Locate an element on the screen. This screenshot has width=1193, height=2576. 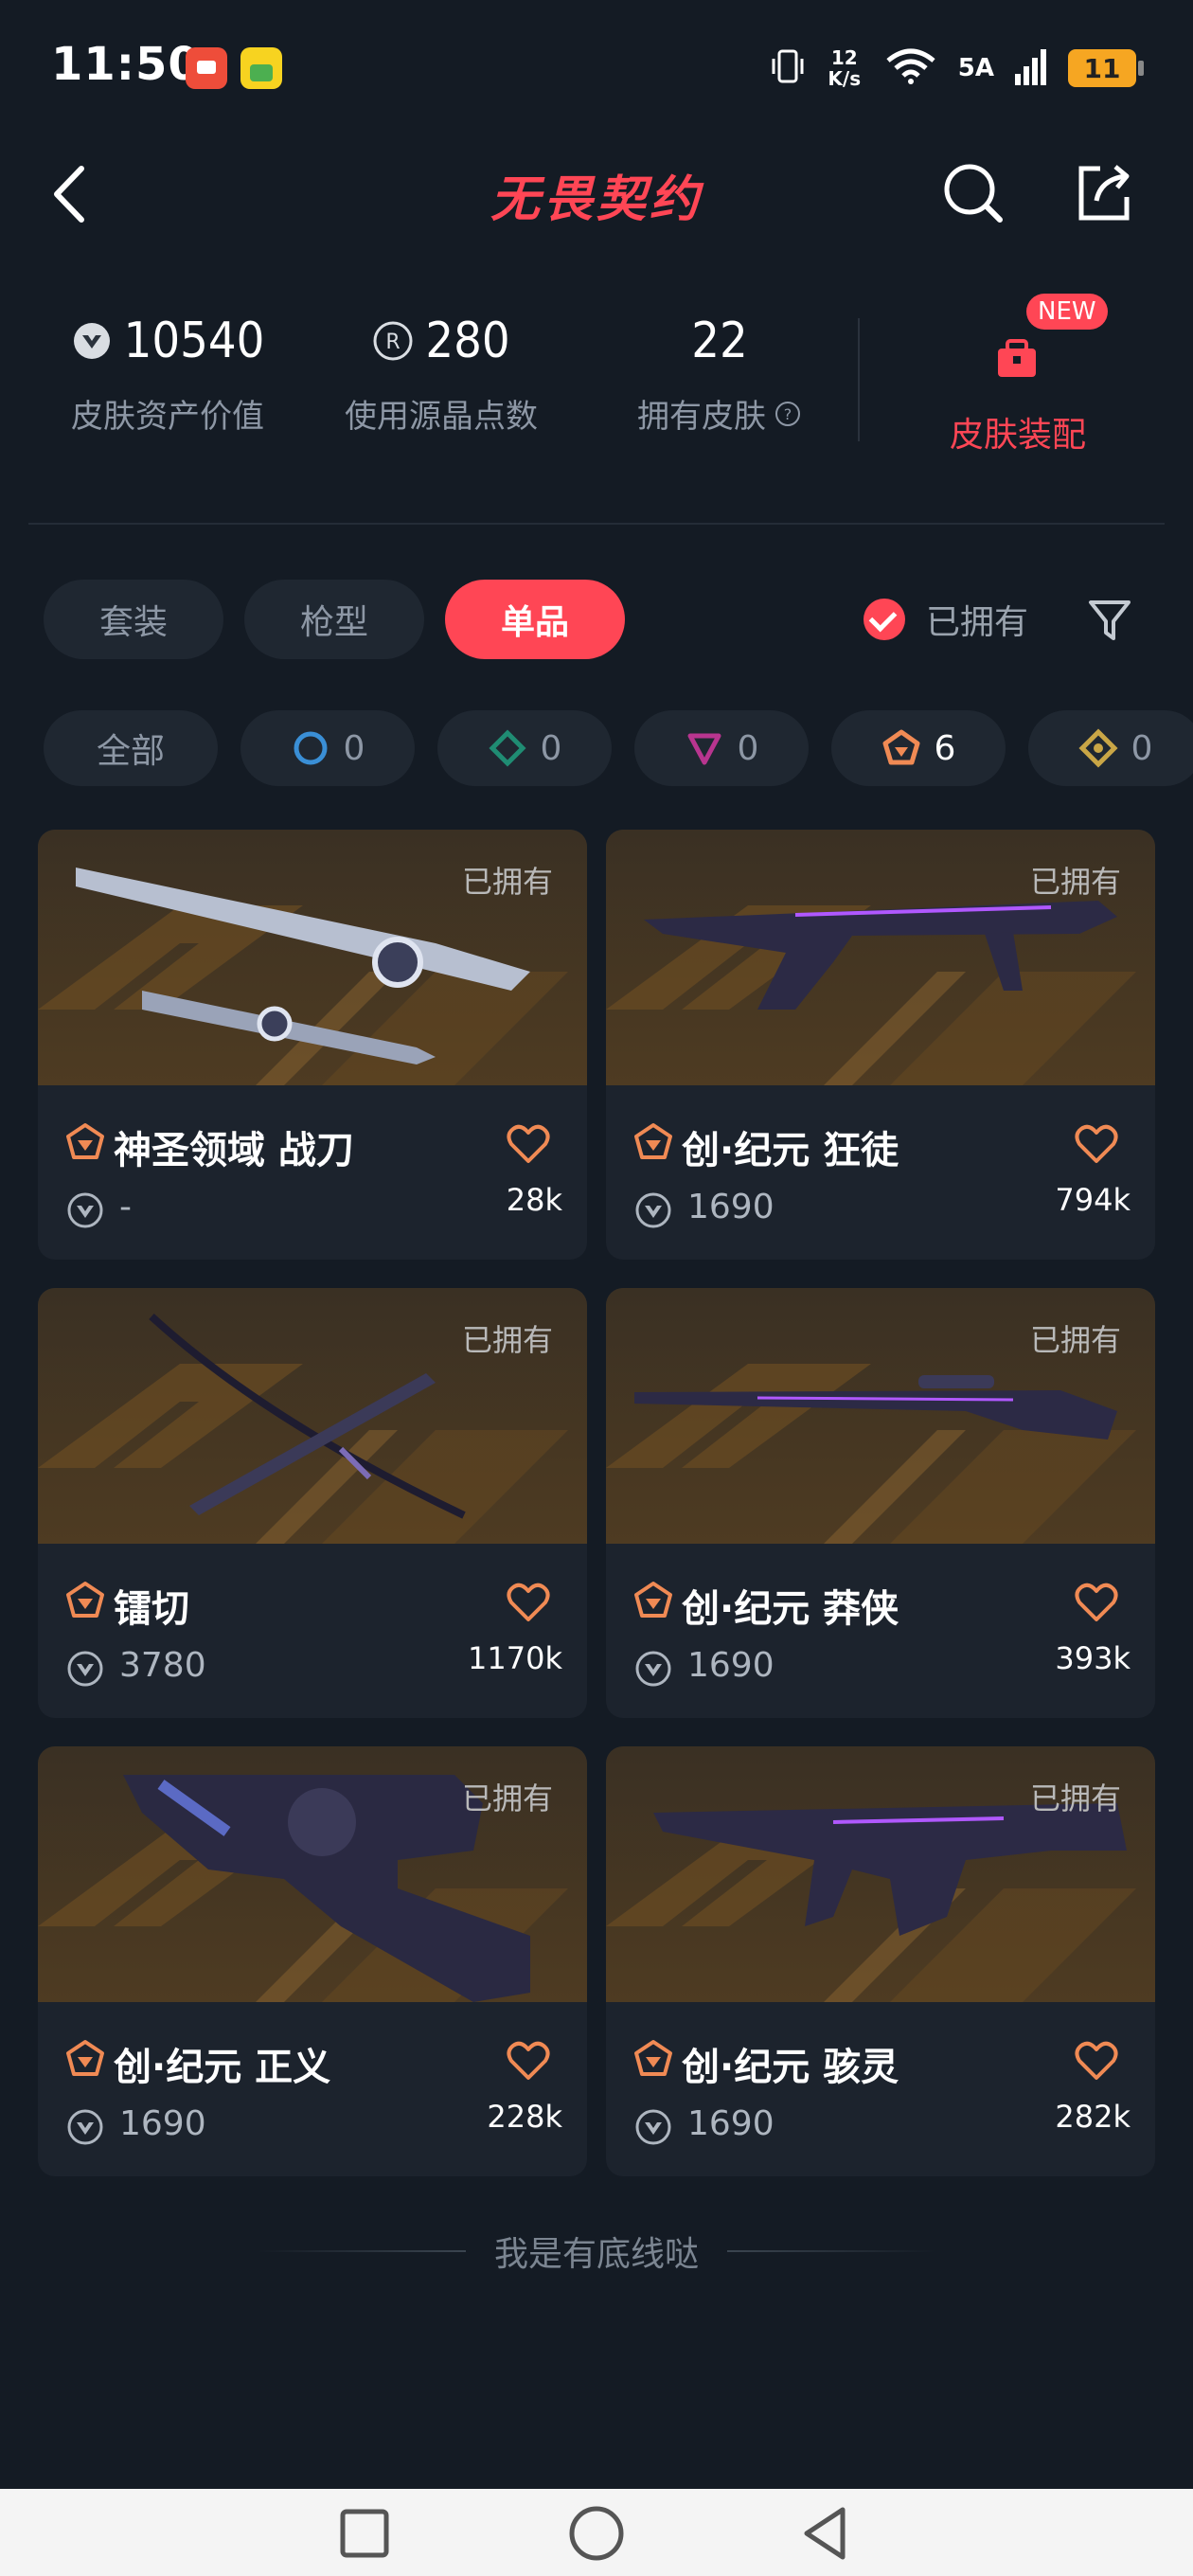
ultra-tier-icon is located at coordinates (1098, 748).